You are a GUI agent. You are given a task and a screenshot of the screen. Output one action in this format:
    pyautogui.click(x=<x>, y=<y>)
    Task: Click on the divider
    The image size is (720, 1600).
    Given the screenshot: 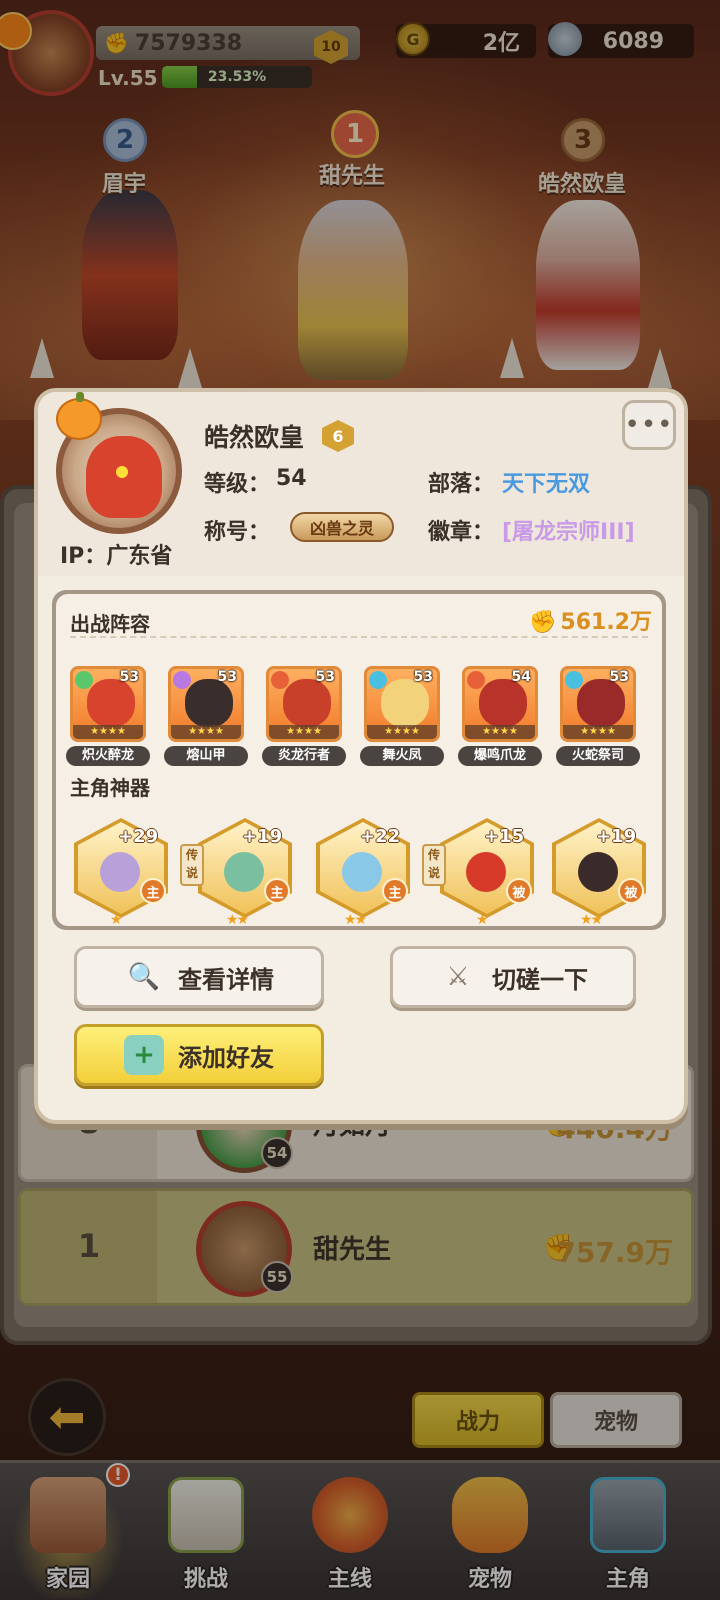 What is the action you would take?
    pyautogui.click(x=359, y=637)
    